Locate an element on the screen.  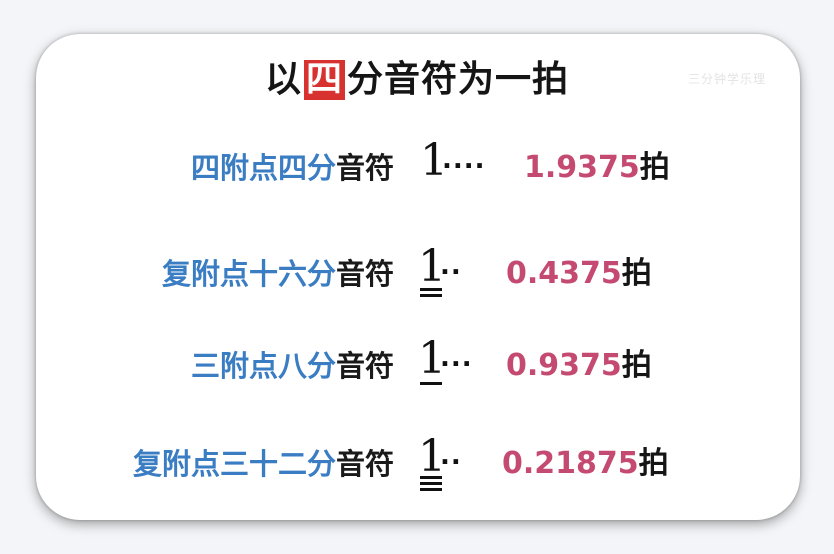
title-prefix: 以 is located at coordinates (283, 79).